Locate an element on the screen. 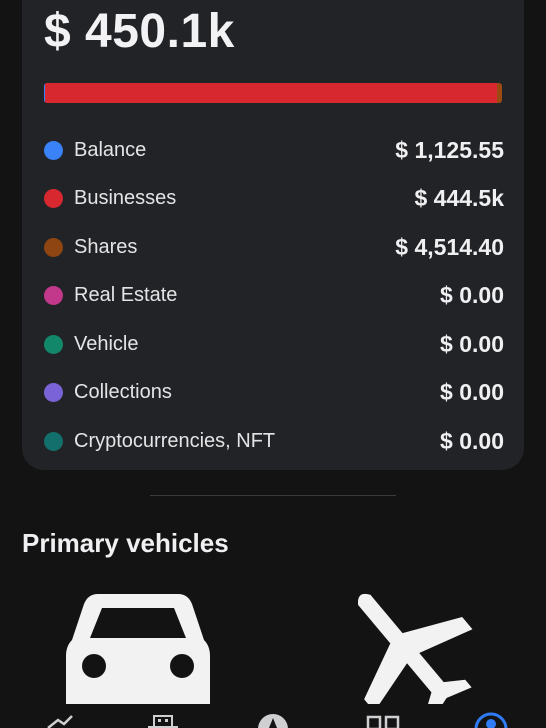 The height and width of the screenshot is (728, 546). asset-row-value: $ 4,514.40 is located at coordinates (449, 246).